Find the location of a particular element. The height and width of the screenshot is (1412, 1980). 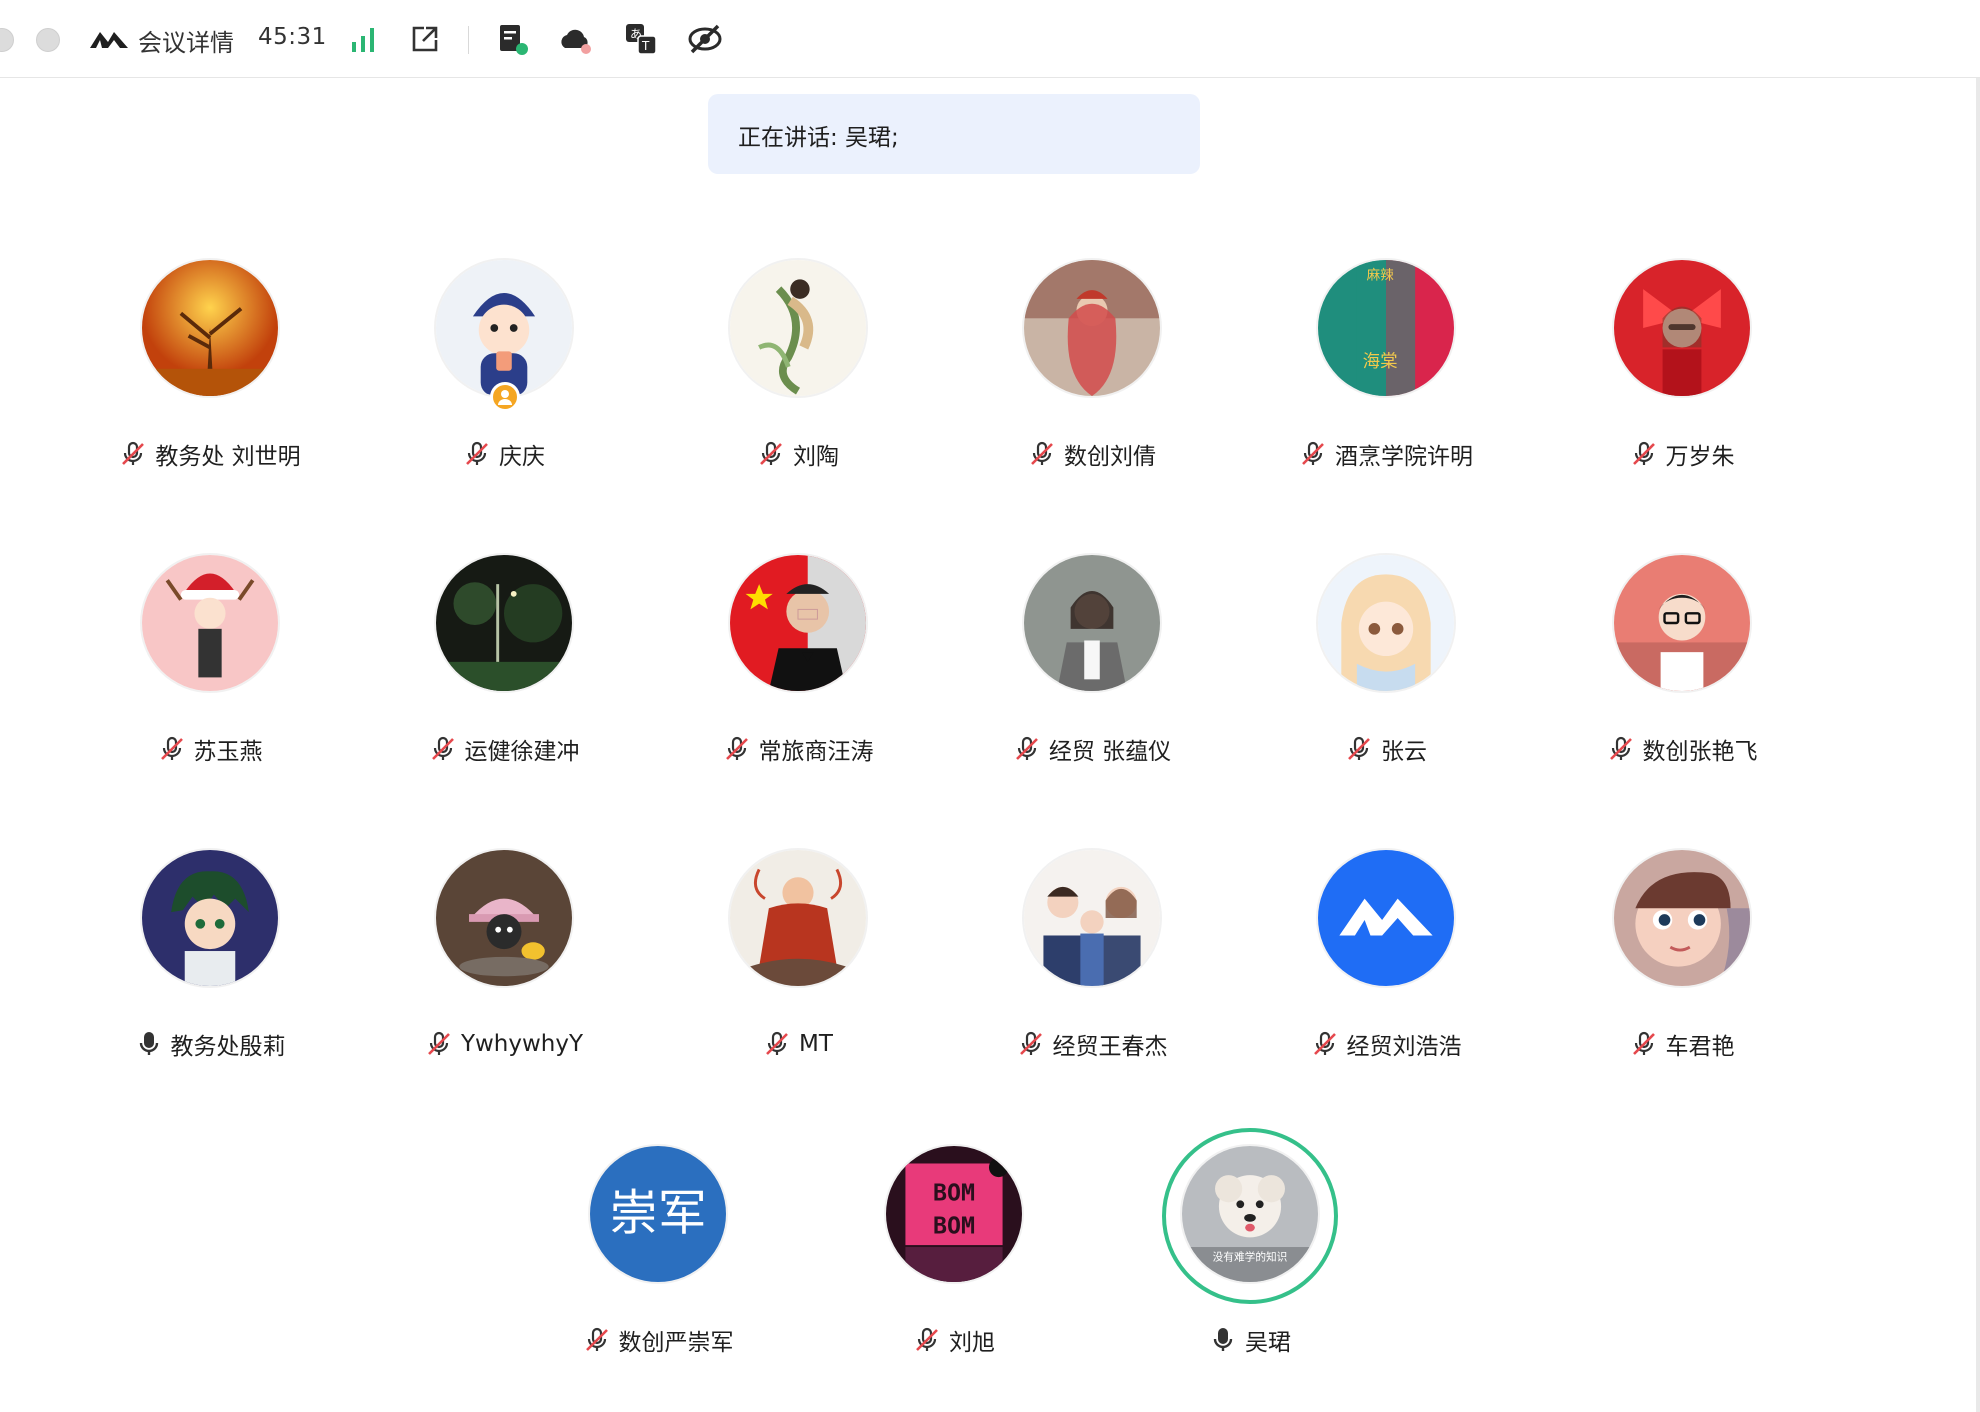

participant-tile: 经贸刘浩浩 is located at coordinates (1386, 958).